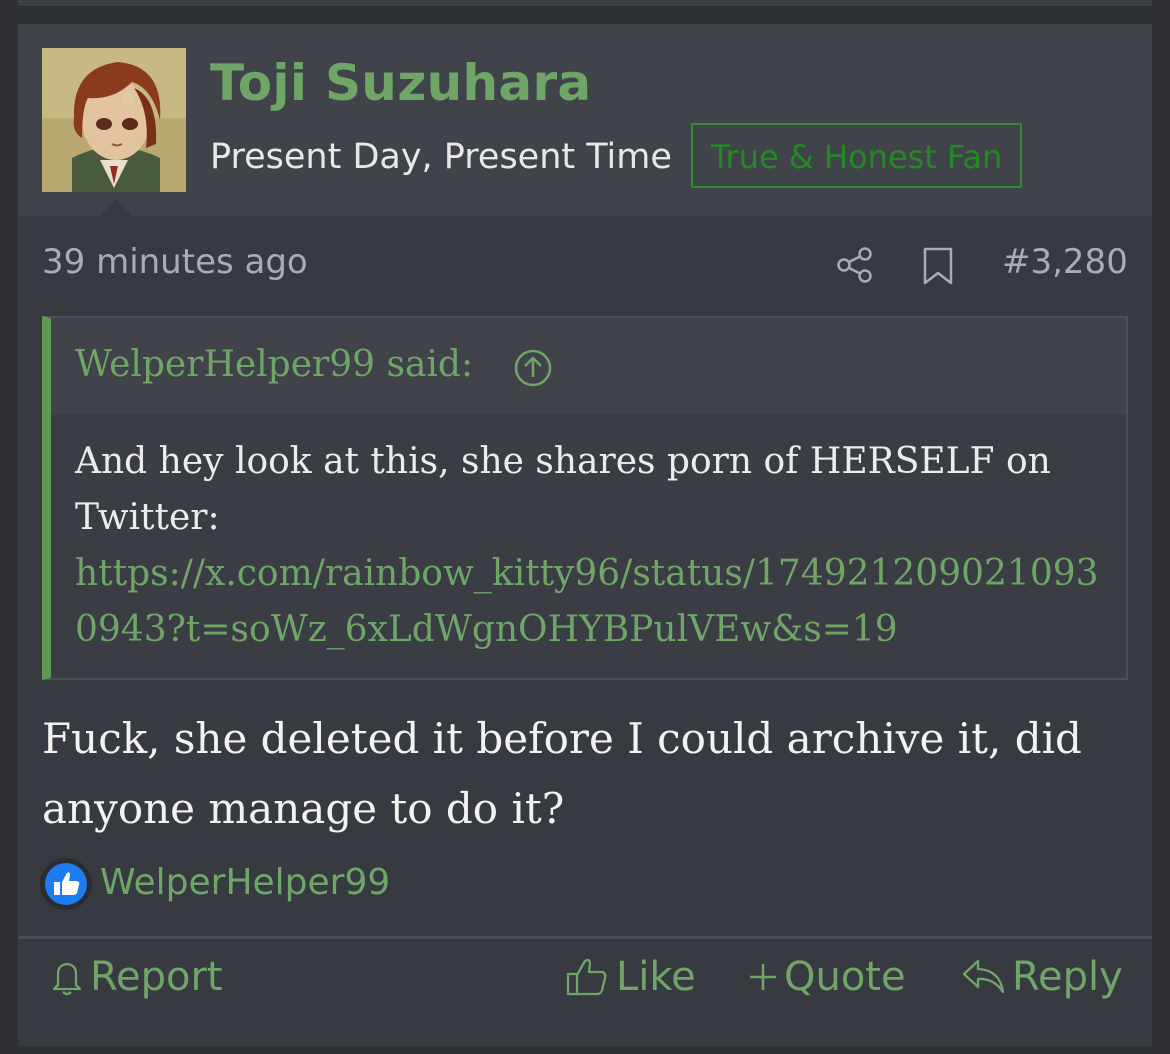 This screenshot has height=1054, width=1170. I want to click on author-name: Toji Suzuhara, so click(400, 83).